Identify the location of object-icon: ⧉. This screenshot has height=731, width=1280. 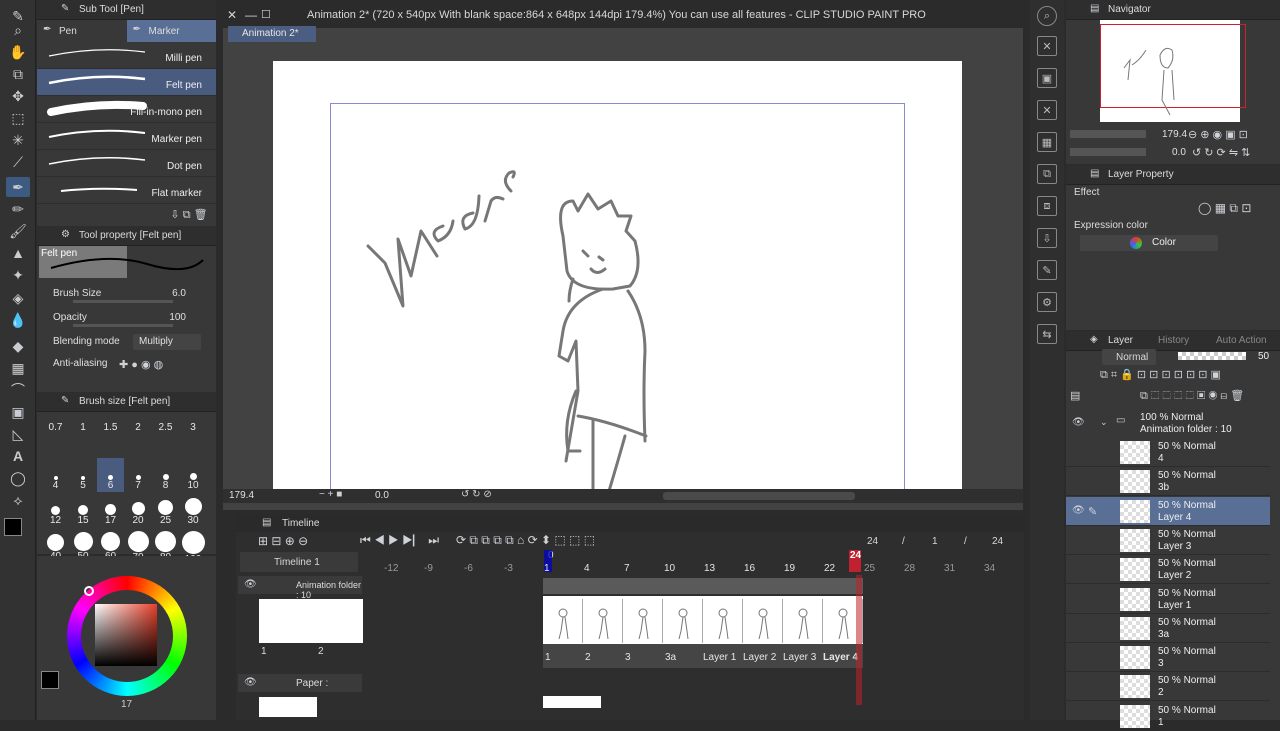
(18, 74).